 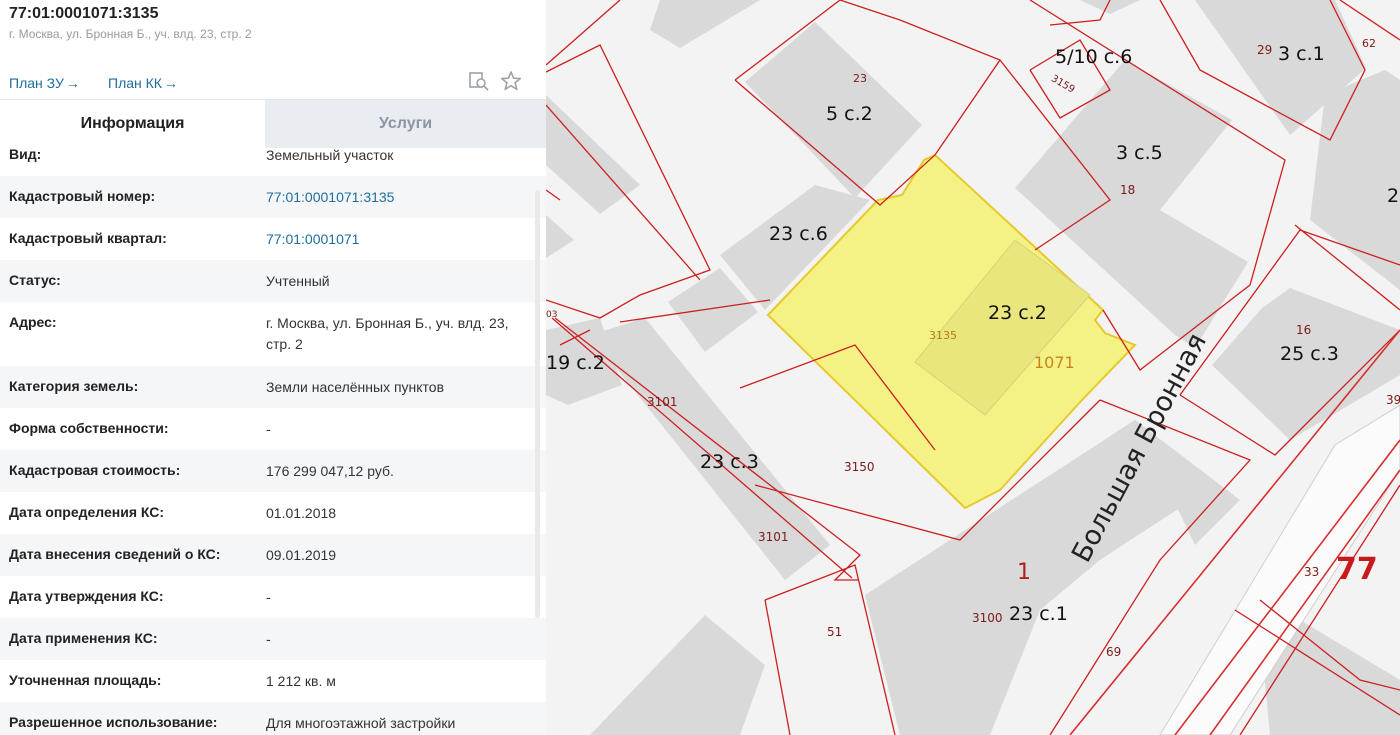 I want to click on field-label: Вид:, so click(x=25, y=154).